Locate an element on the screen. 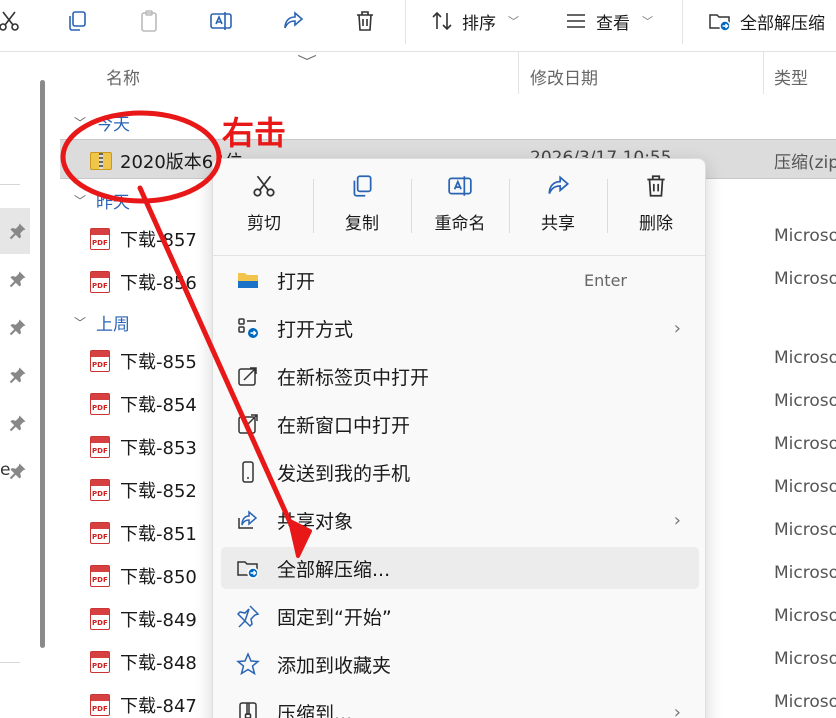 The width and height of the screenshot is (836, 718). file-name: 下载-857 is located at coordinates (158, 240).